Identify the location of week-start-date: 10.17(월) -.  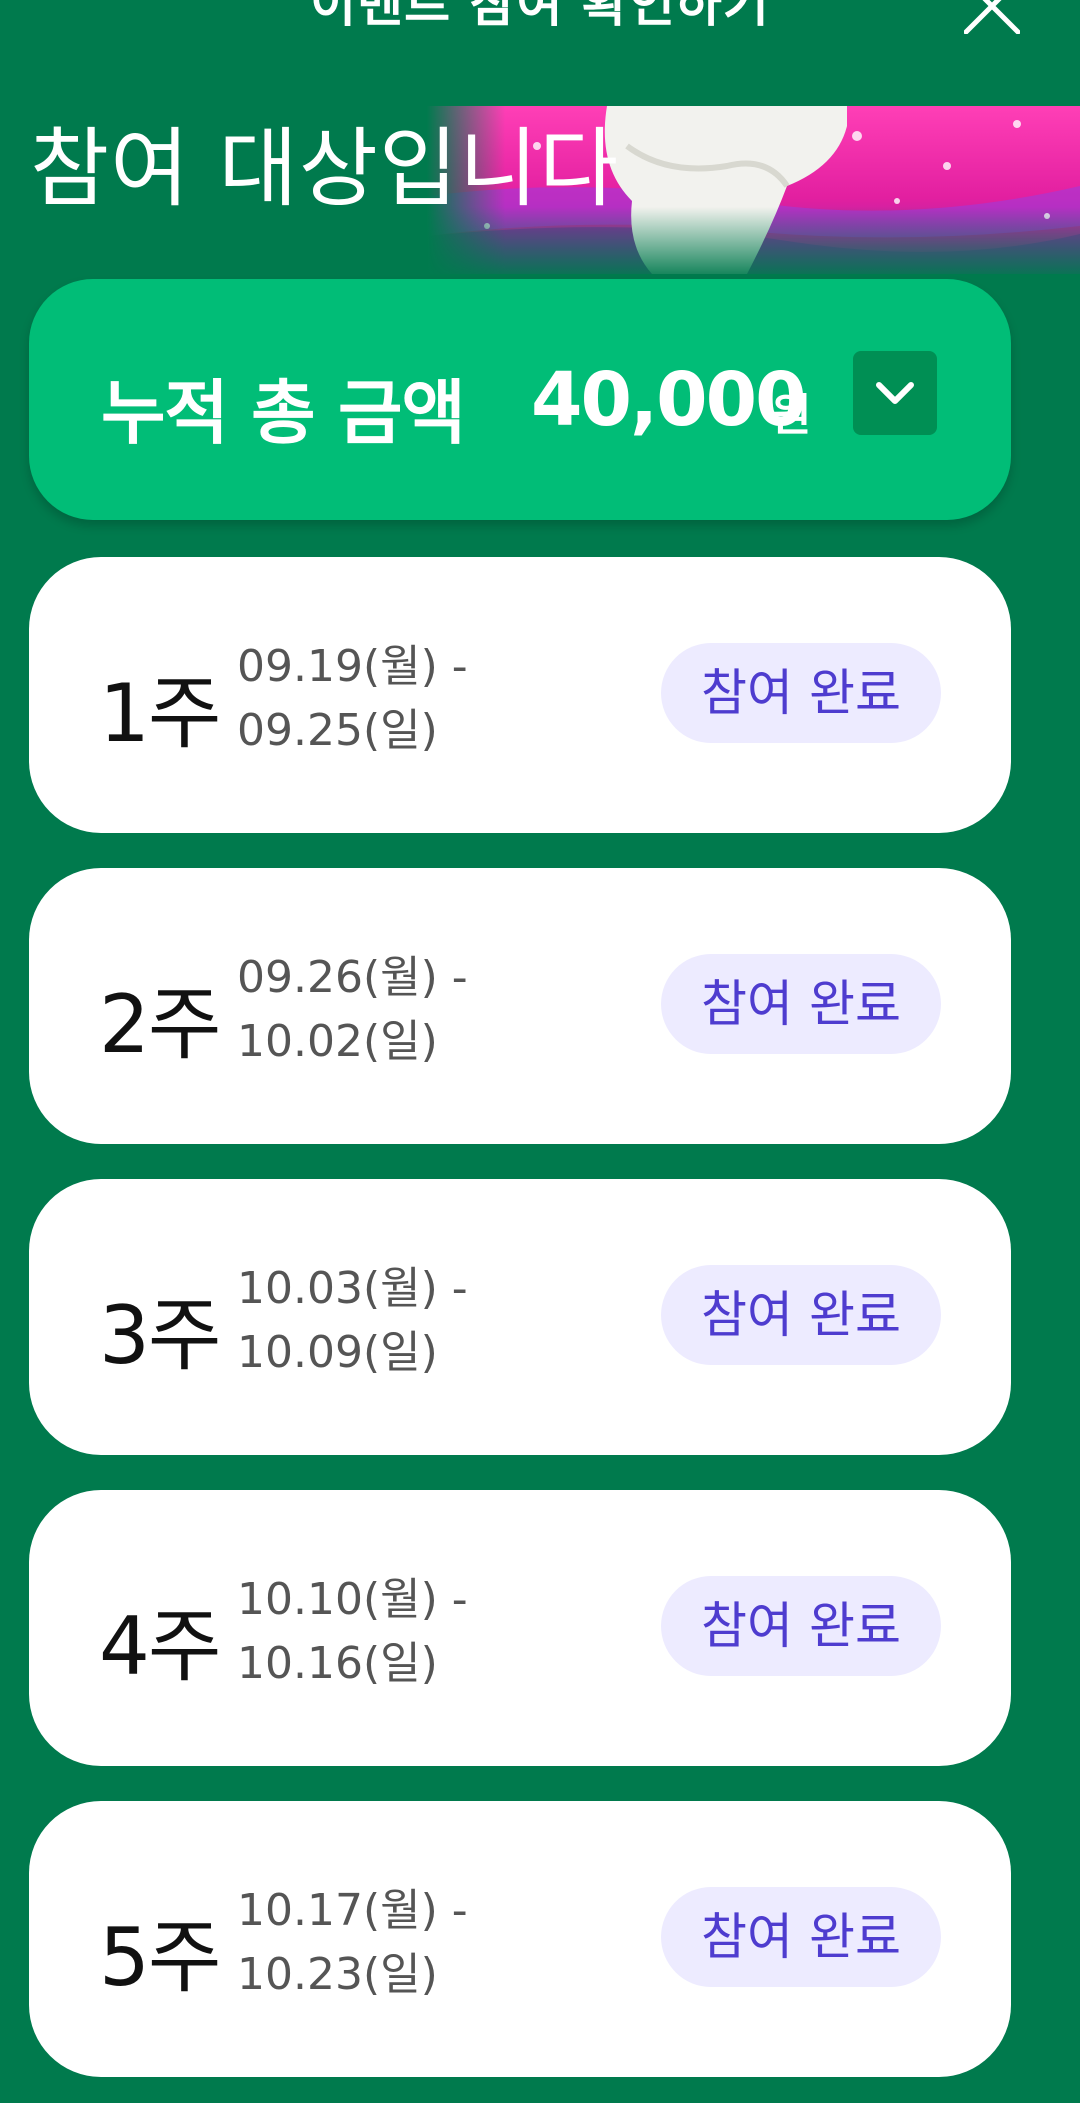
(352, 1910).